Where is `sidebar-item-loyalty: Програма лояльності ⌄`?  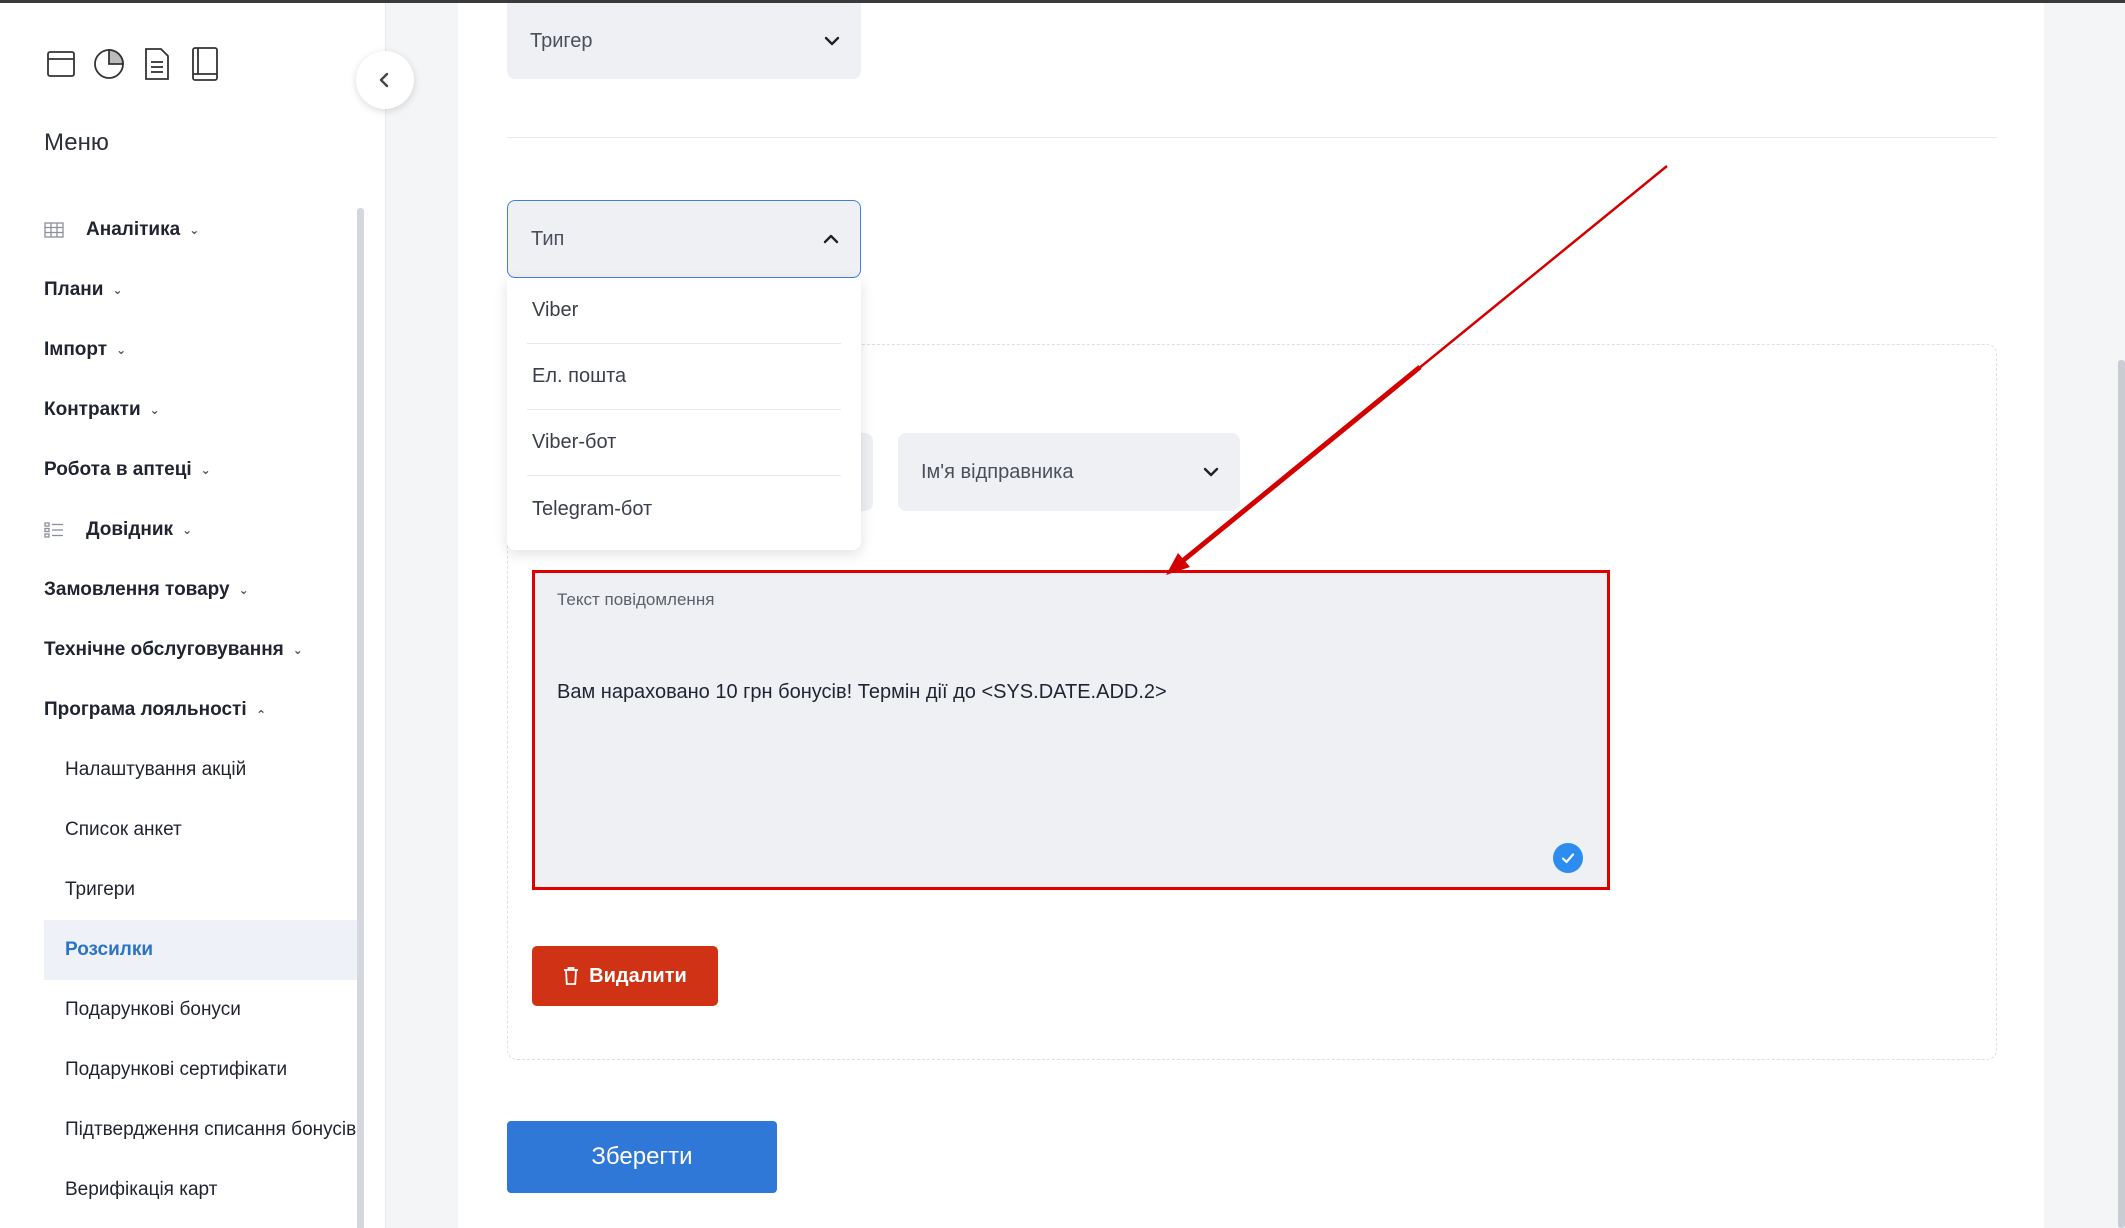
sidebar-item-loyalty: Програма лояльності ⌄ is located at coordinates (179, 710).